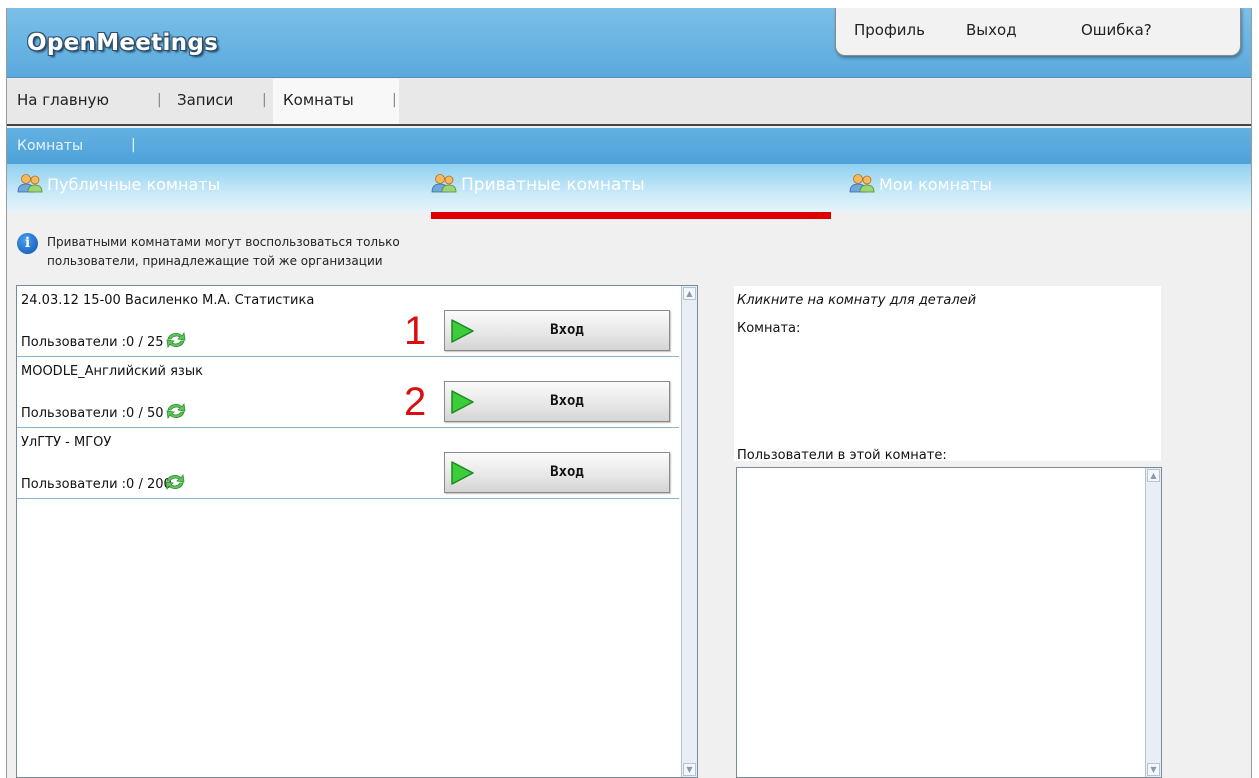 The image size is (1259, 778). I want to click on room-name: MOODLE_Английский язык, so click(112, 371).